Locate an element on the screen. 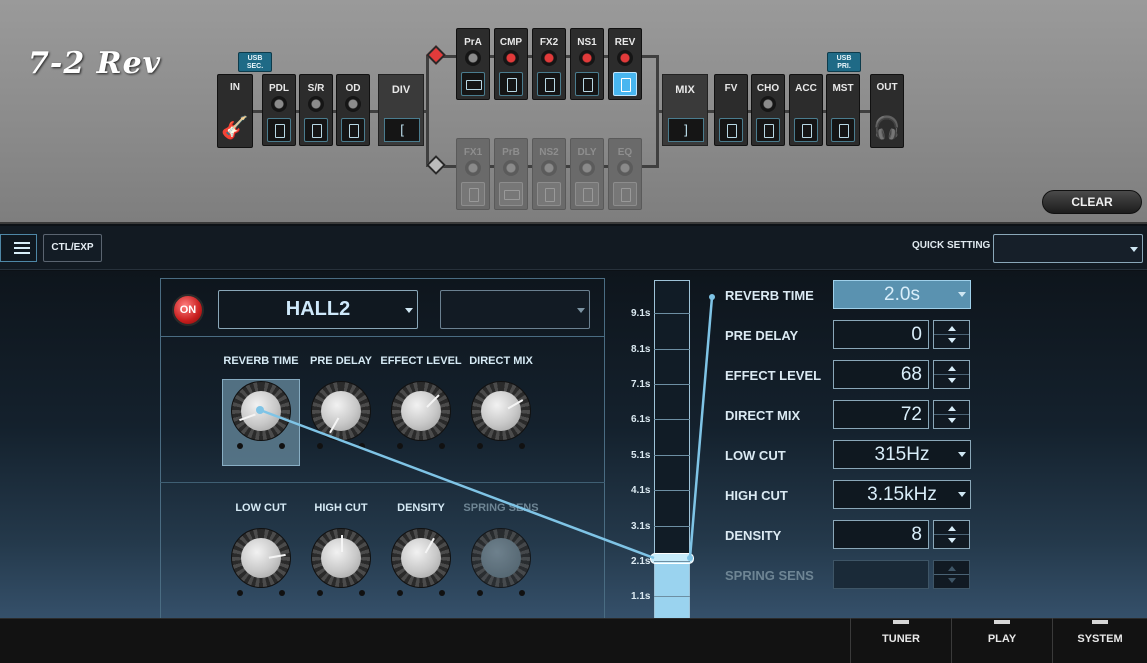 Image resolution: width=1147 pixels, height=663 pixels. spring-sens-knob is located at coordinates (501, 558).